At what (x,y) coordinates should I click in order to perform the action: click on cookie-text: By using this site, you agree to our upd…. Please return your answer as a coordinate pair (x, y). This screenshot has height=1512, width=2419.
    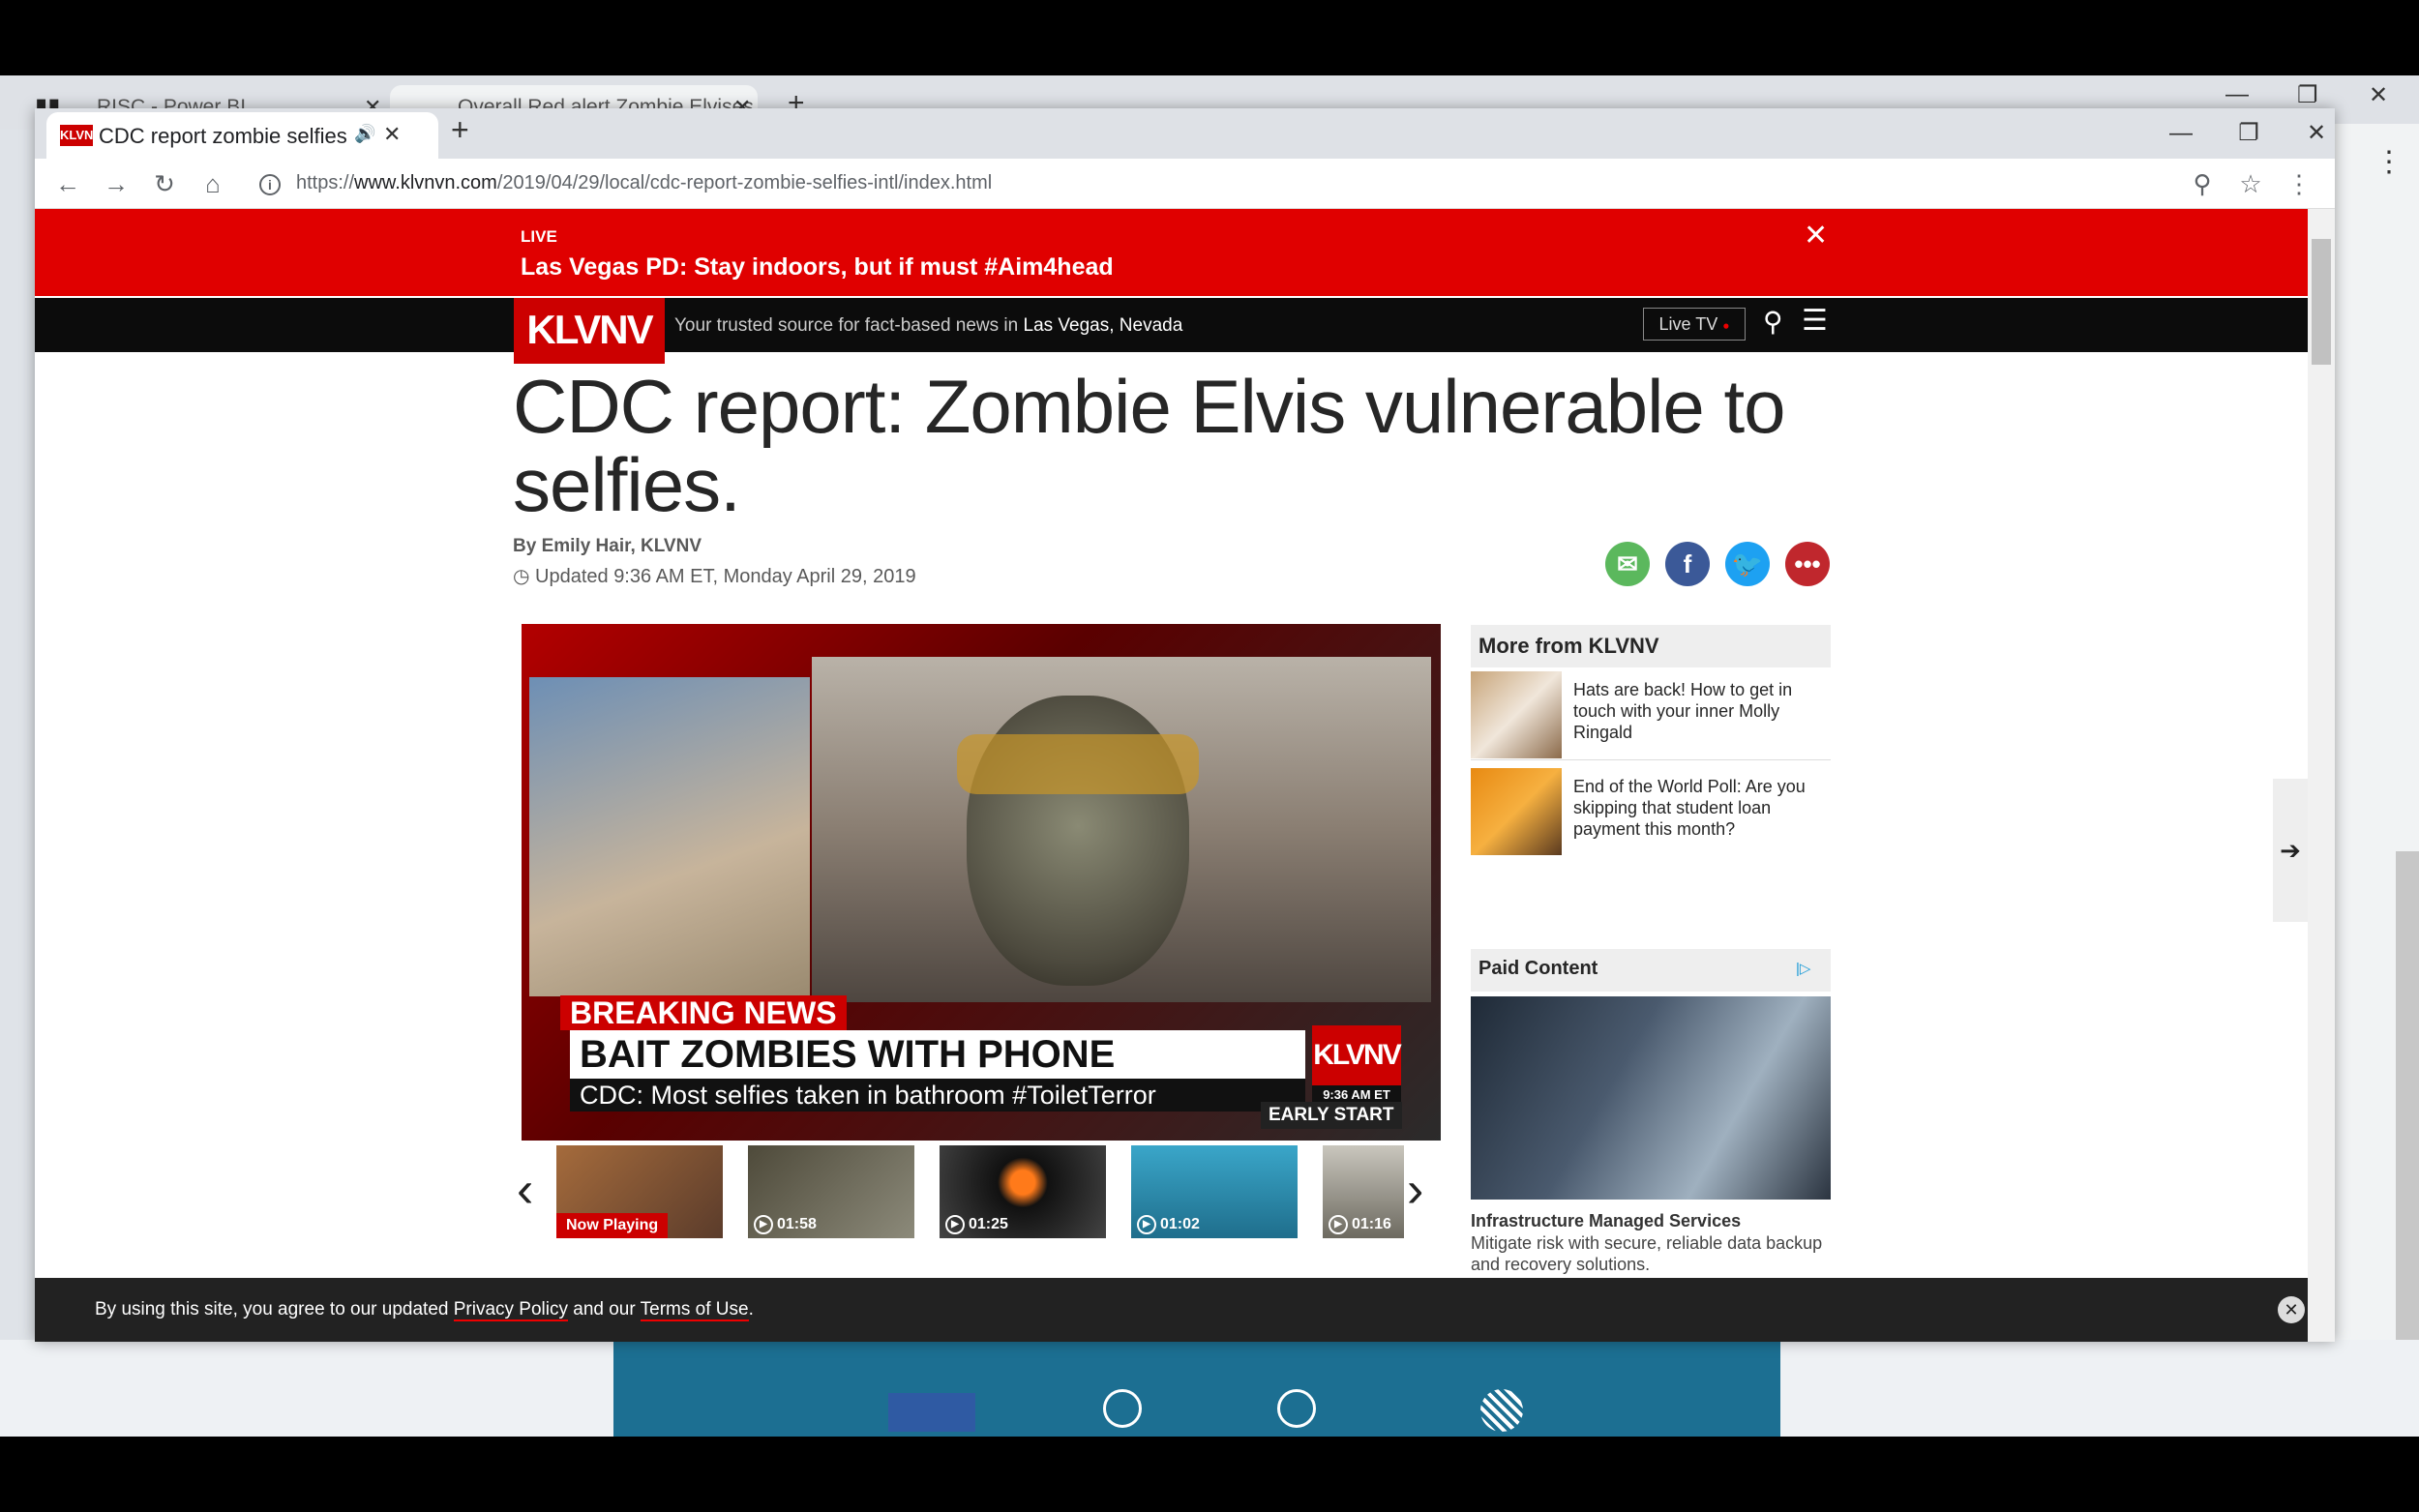
    Looking at the image, I should click on (272, 1309).